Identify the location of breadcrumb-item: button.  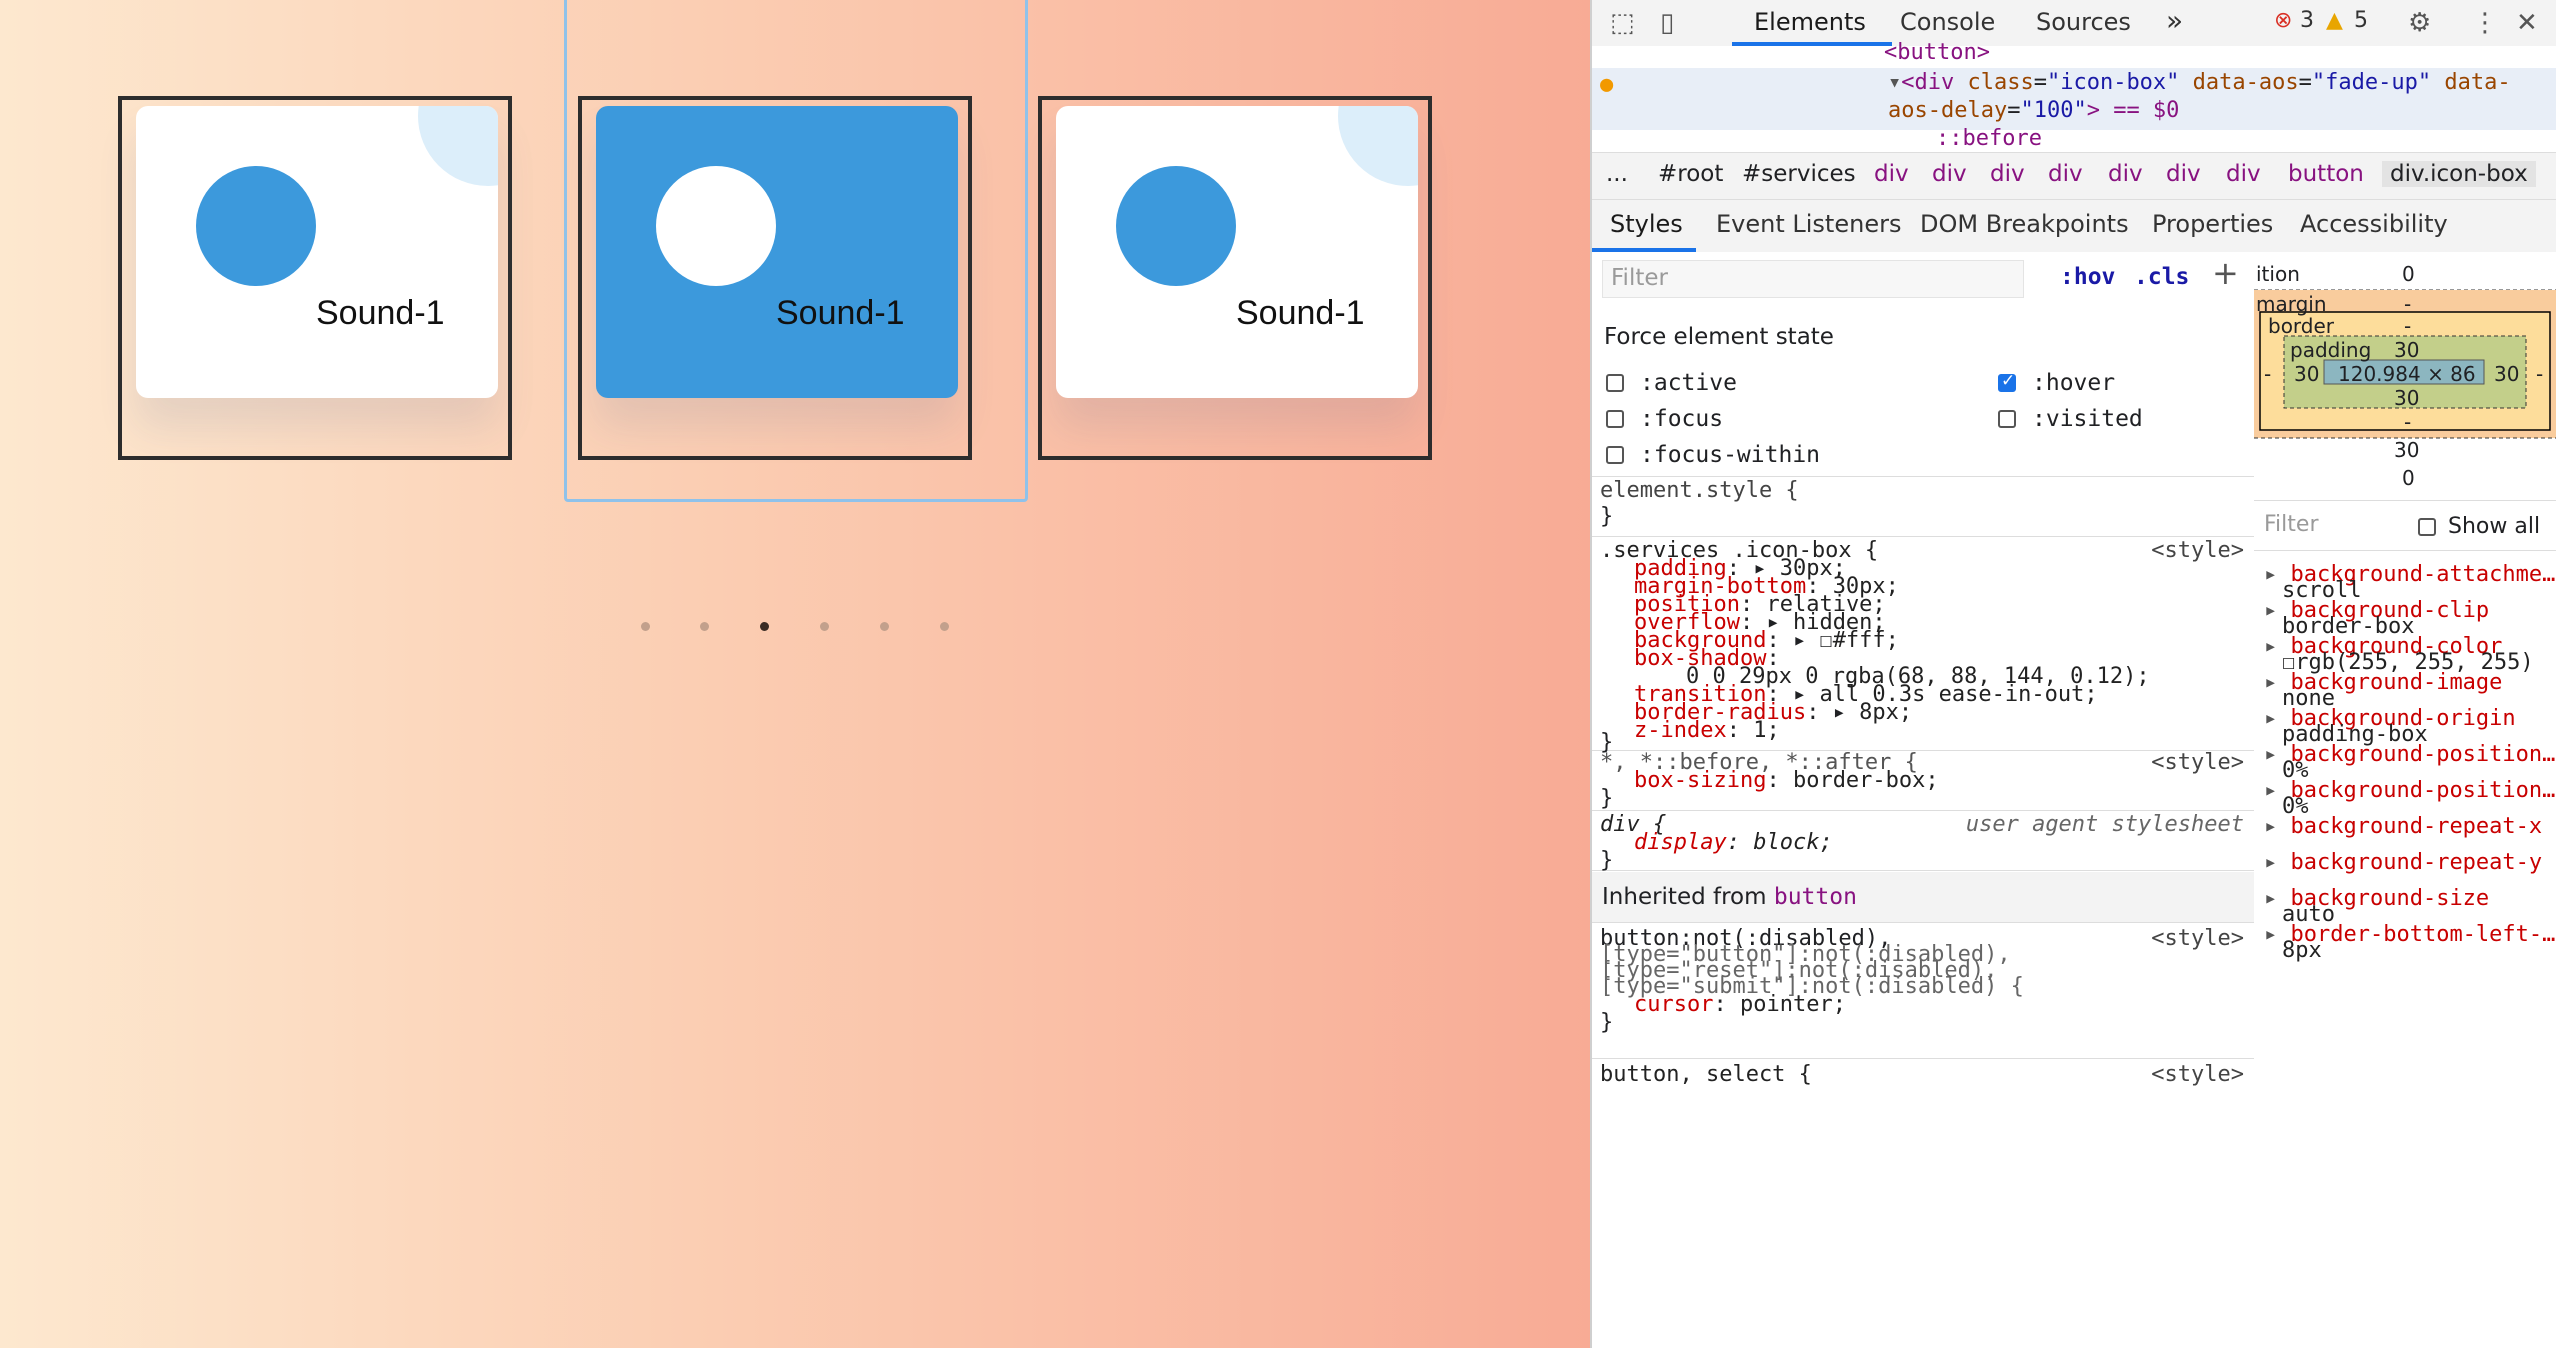
(2326, 174).